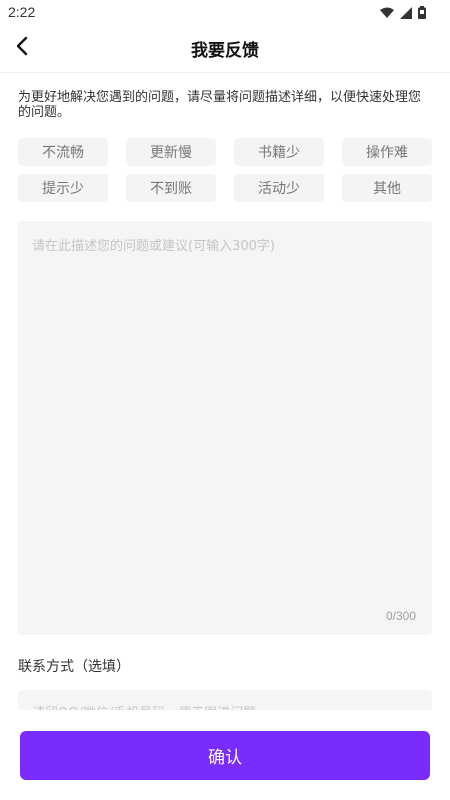 This screenshot has height=800, width=450. I want to click on header: 我要反馈, so click(225, 48).